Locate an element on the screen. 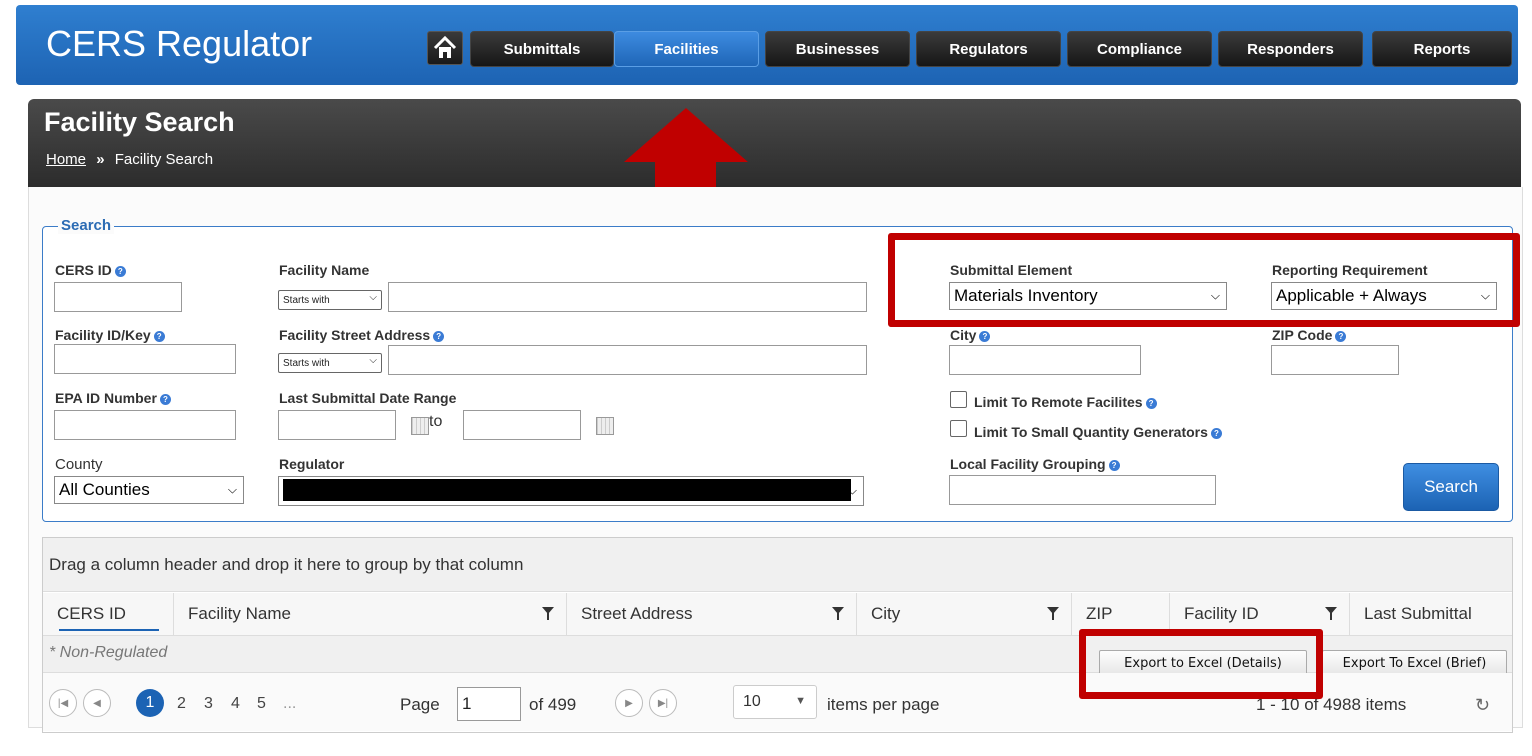  last-page-icon: ▶| is located at coordinates (663, 703).